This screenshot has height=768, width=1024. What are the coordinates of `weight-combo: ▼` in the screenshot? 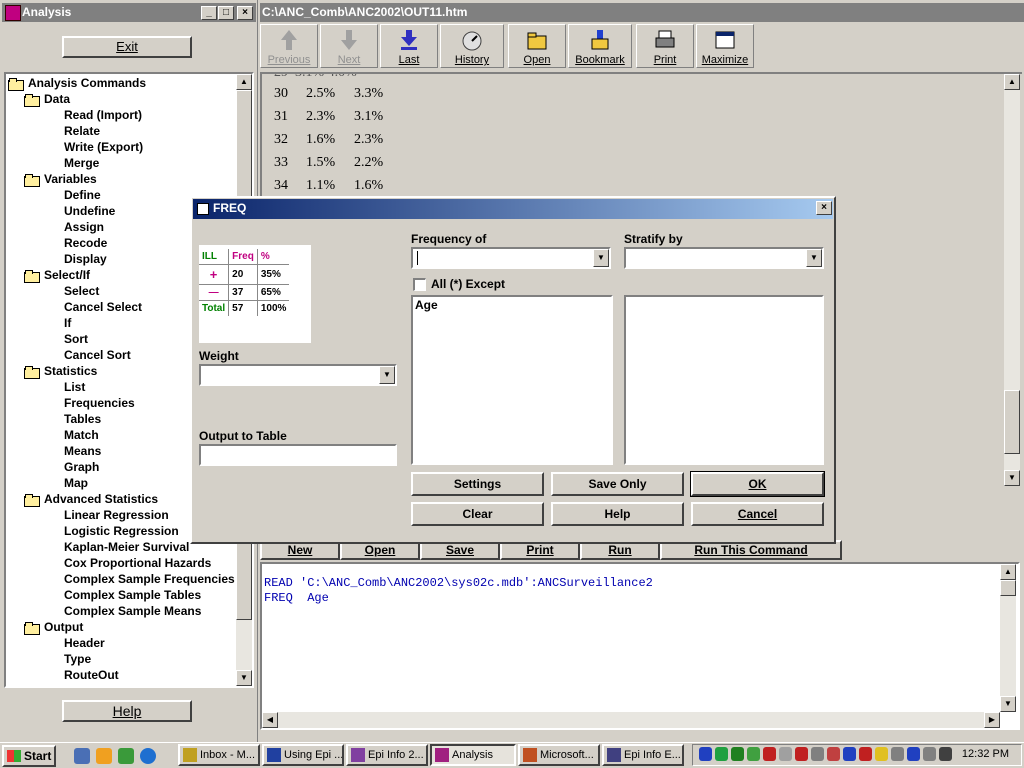 It's located at (298, 375).